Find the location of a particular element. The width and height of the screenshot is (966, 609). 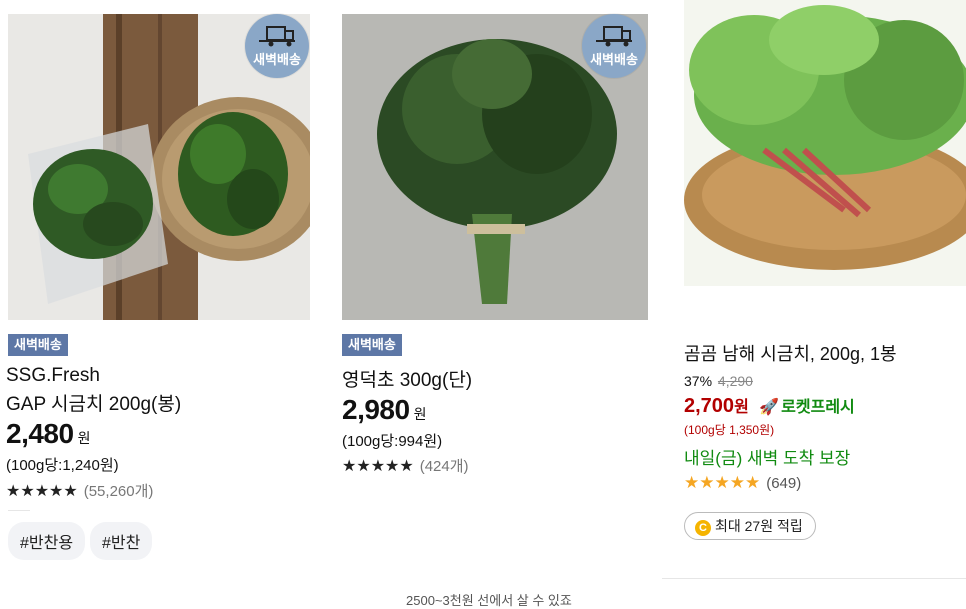

product-name: 곰곰 남해 시금치, 200g, 1봉 is located at coordinates (790, 353).